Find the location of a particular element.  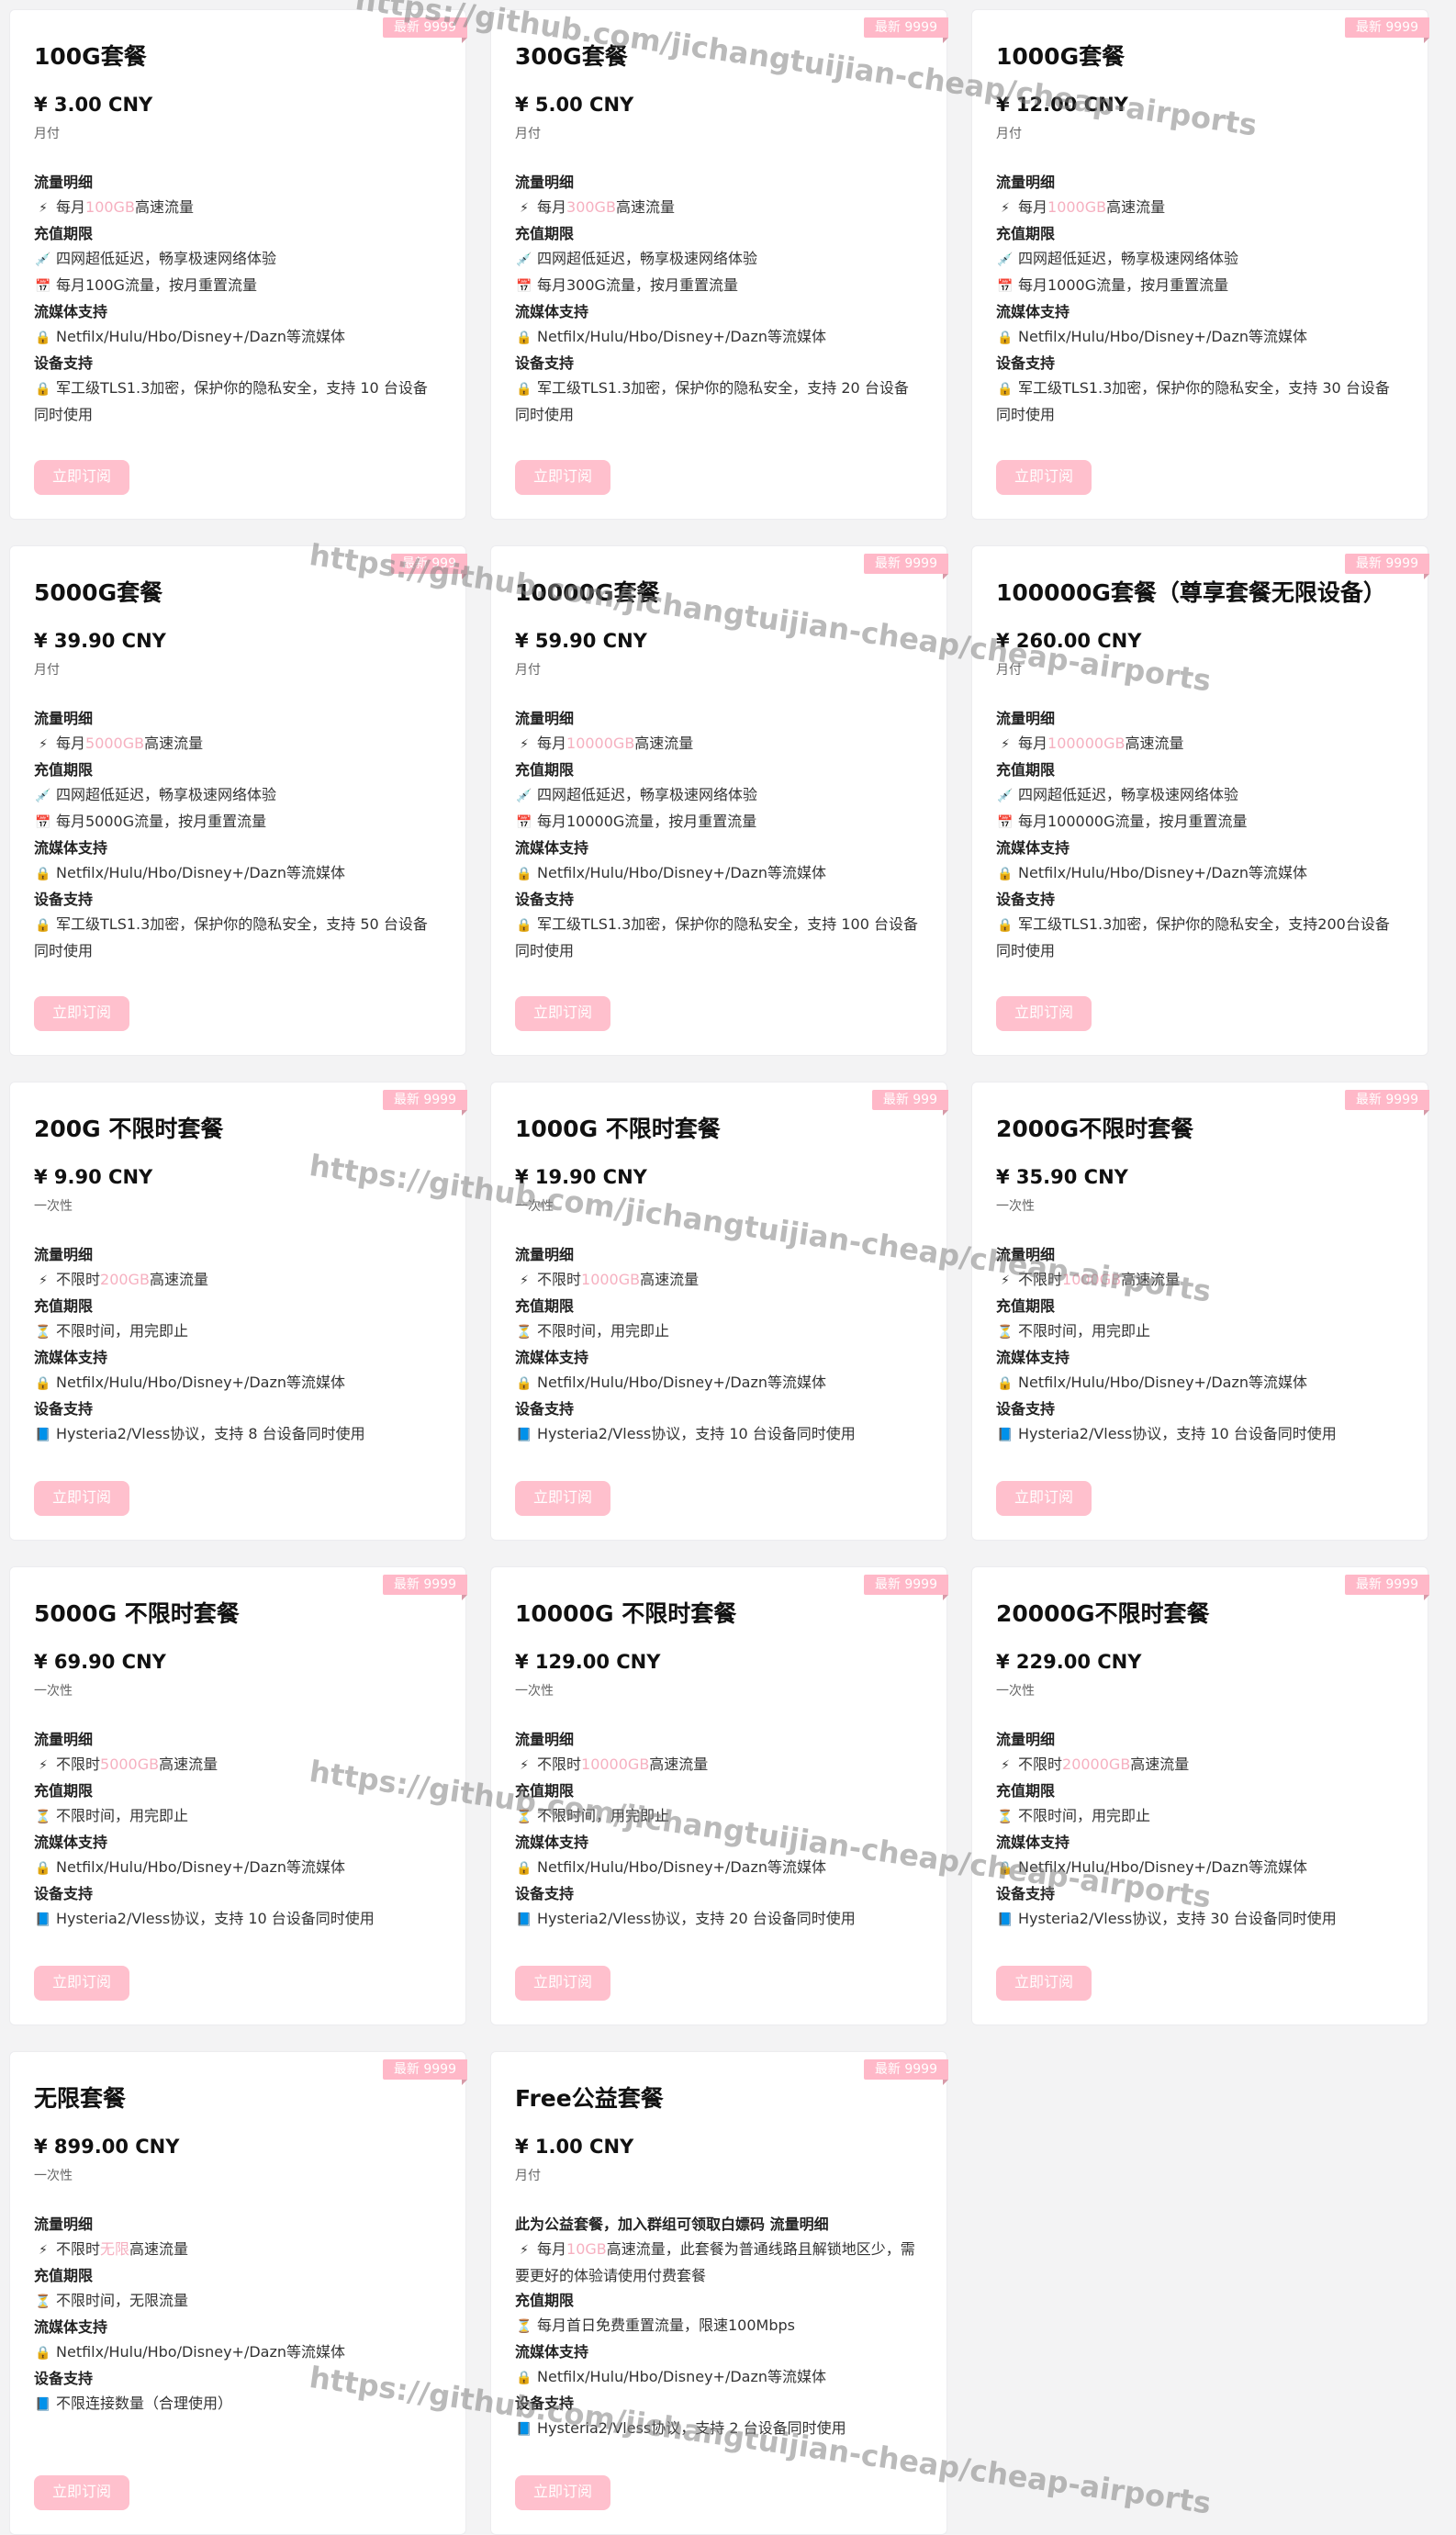

traffic-amount: 10000GB is located at coordinates (615, 1764).